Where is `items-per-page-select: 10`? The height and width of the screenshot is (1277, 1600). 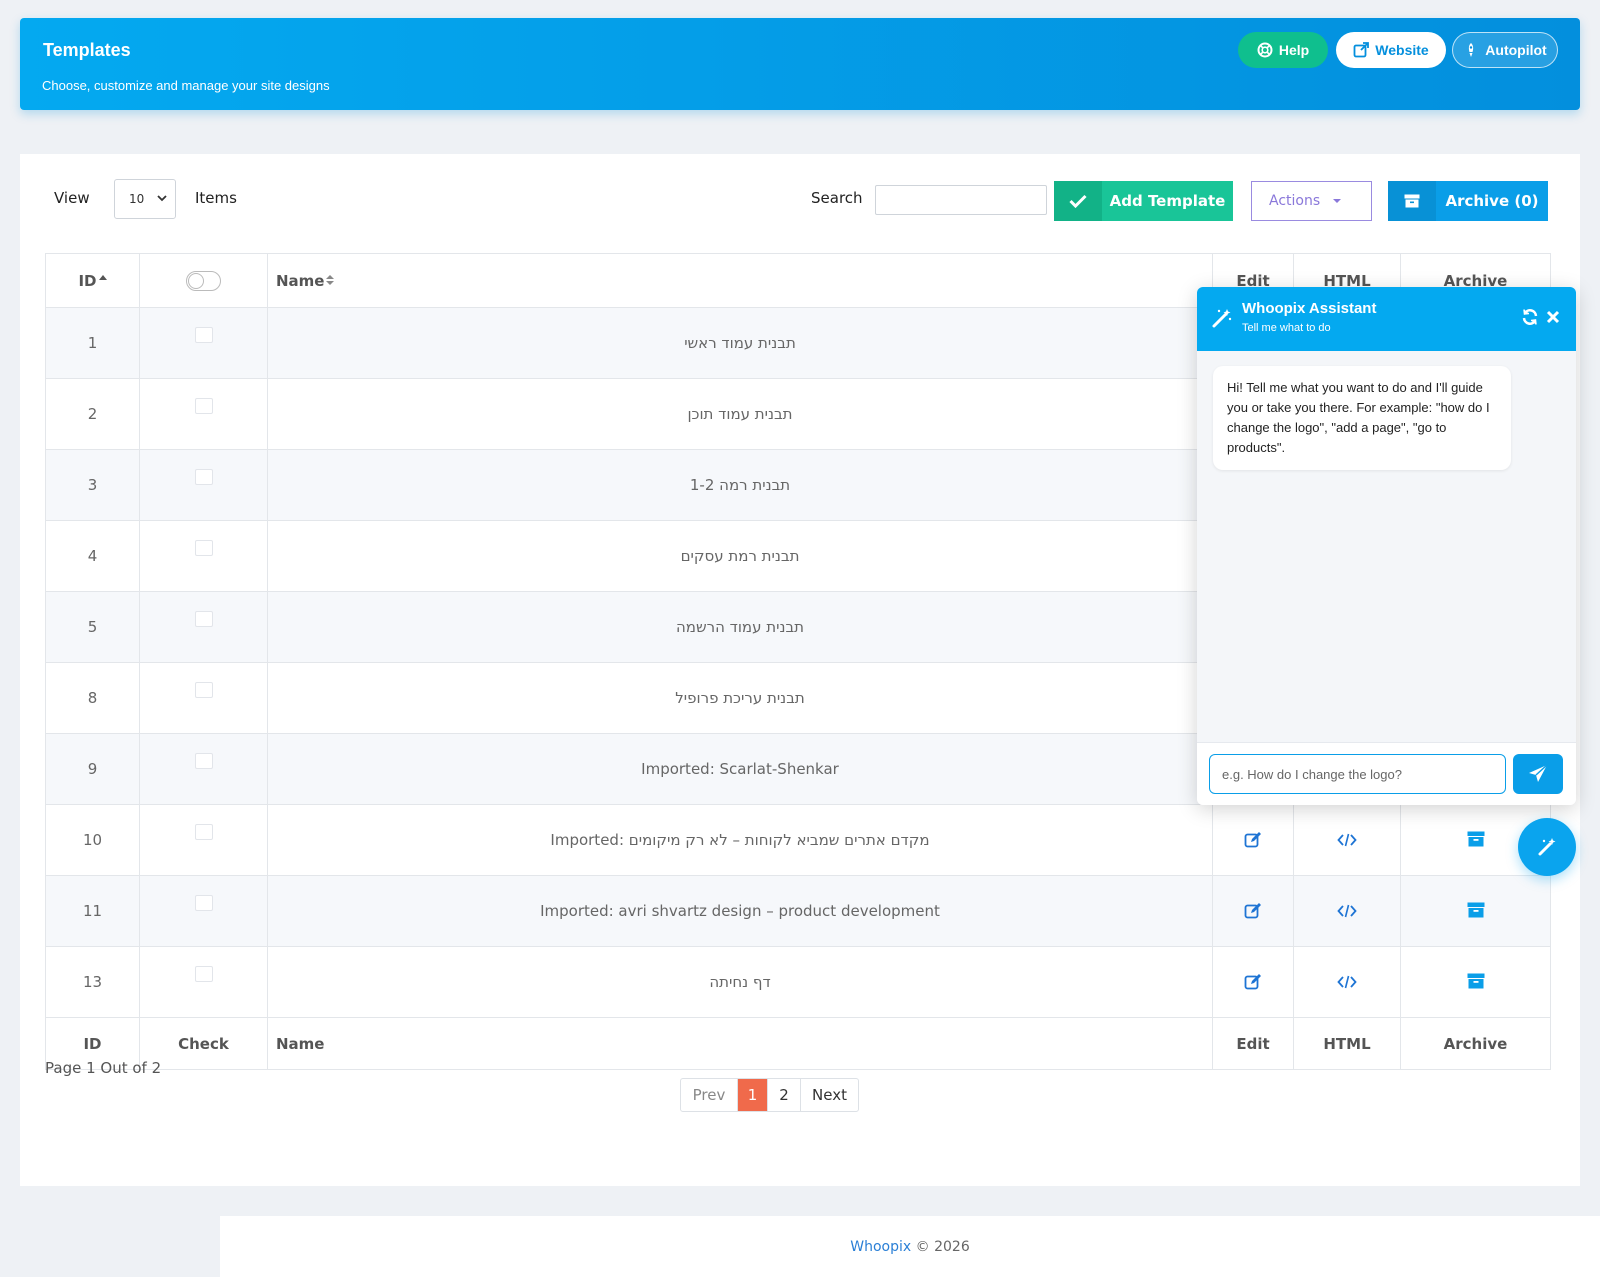
items-per-page-select: 10 is located at coordinates (145, 199).